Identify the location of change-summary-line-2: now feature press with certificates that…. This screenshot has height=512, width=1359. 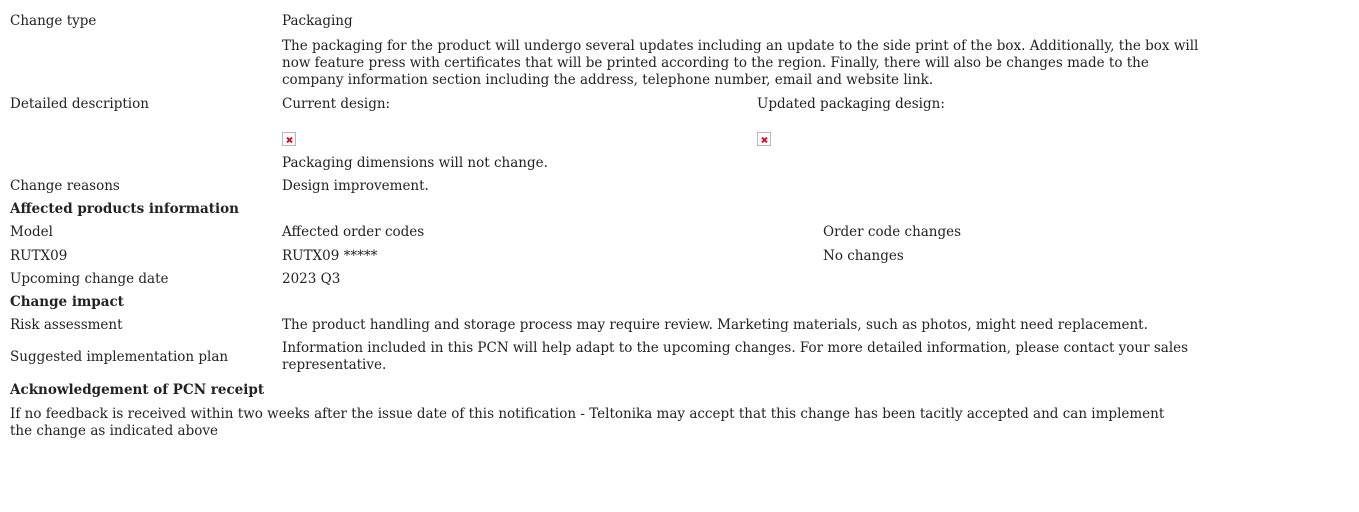
(715, 63).